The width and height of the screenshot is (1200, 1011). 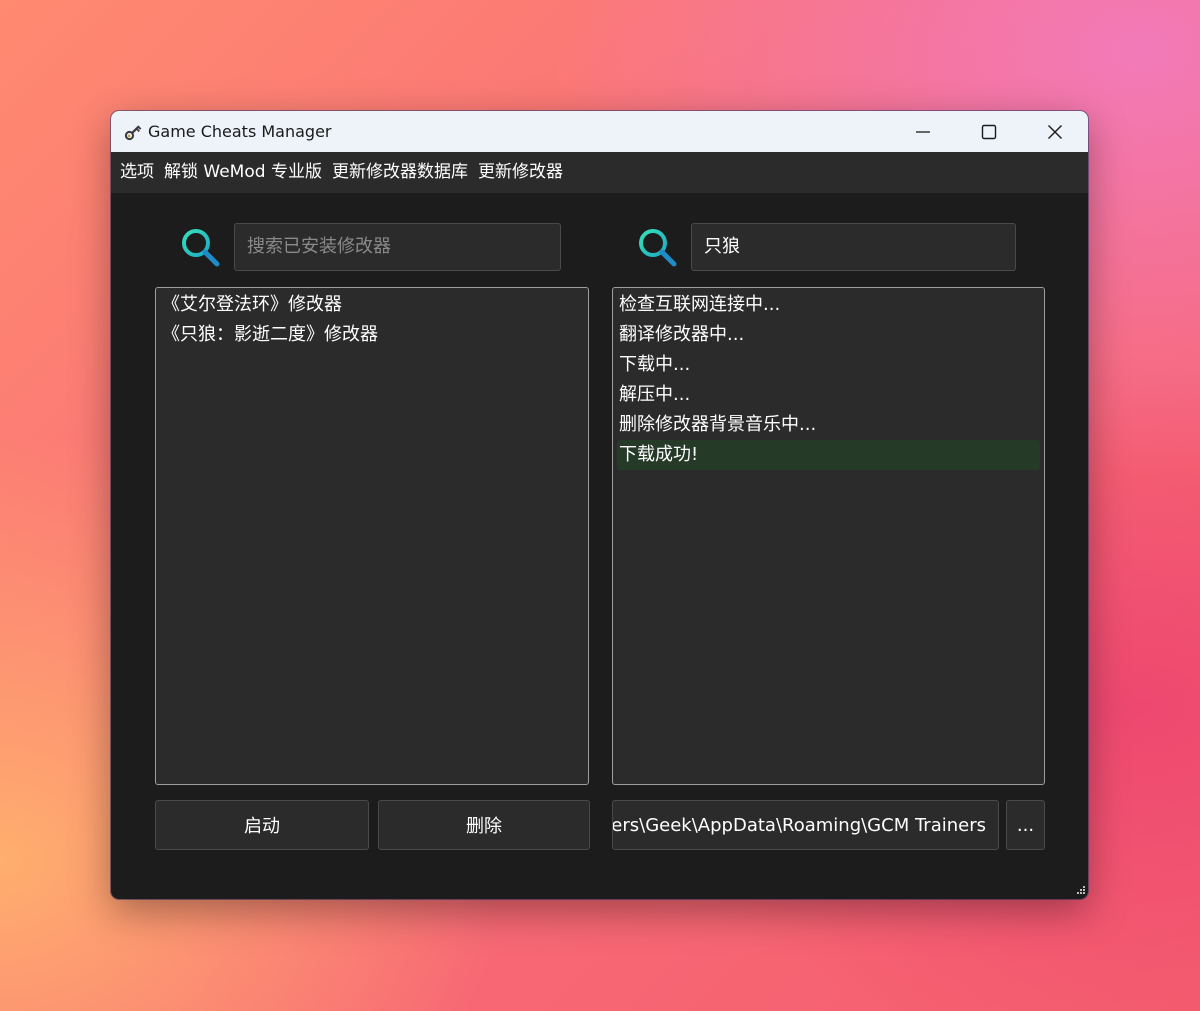 What do you see at coordinates (599, 131) in the screenshot?
I see `title-bar: Game Cheats Manager` at bounding box center [599, 131].